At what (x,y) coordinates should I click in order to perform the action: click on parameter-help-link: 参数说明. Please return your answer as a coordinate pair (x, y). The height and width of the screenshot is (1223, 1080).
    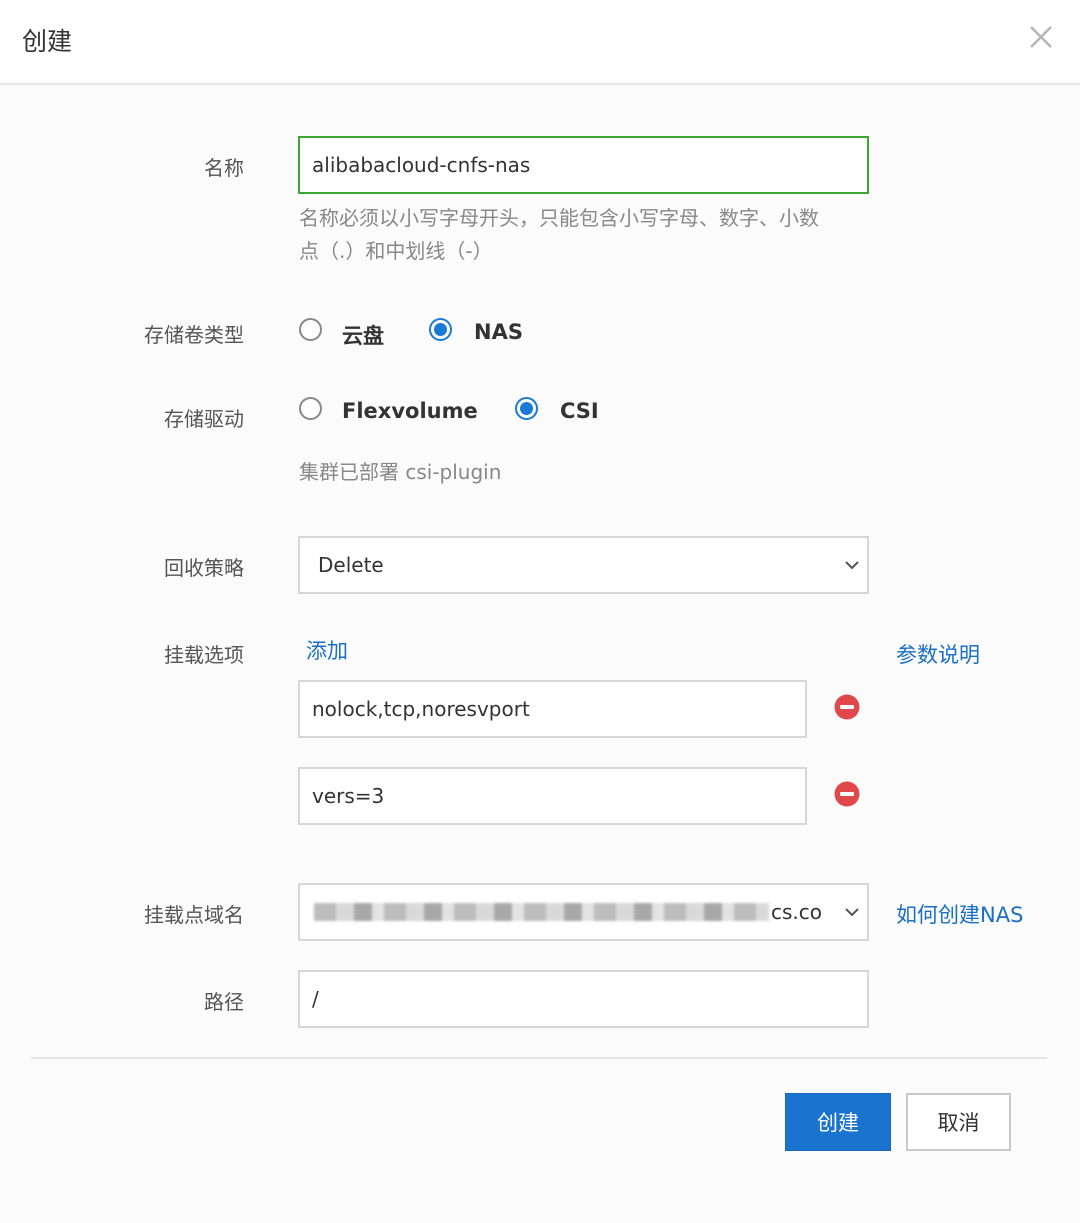
    Looking at the image, I should click on (938, 654).